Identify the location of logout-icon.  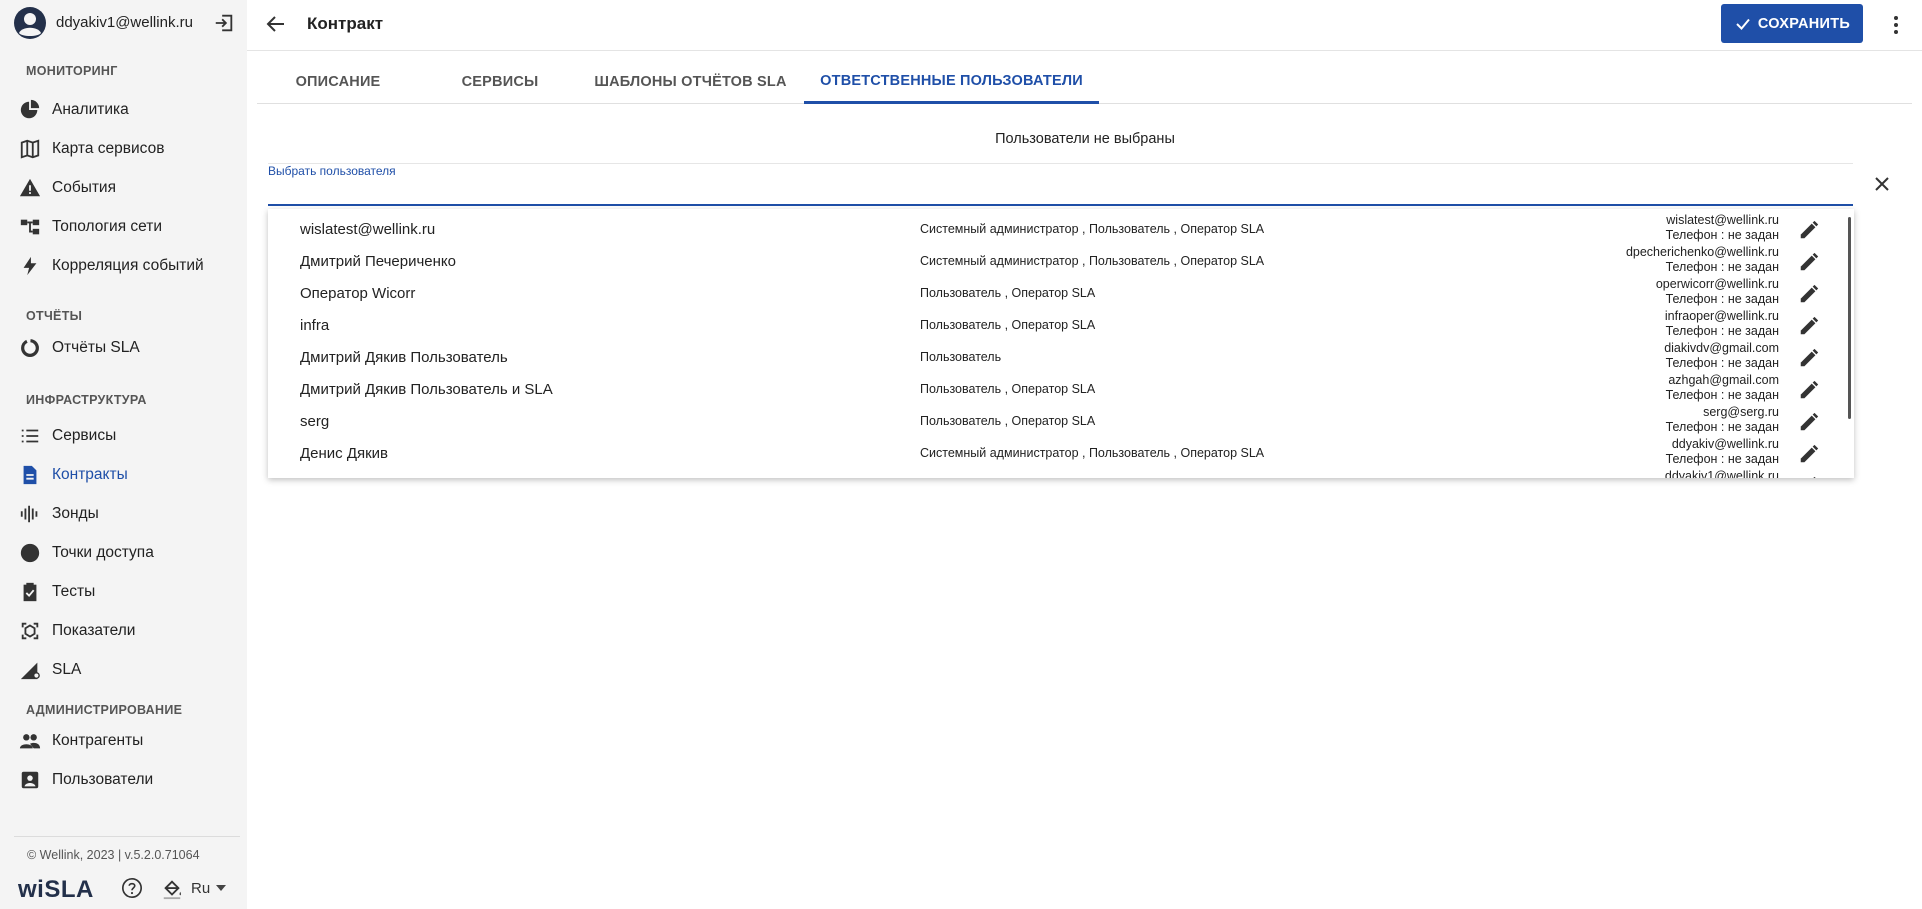
(224, 23).